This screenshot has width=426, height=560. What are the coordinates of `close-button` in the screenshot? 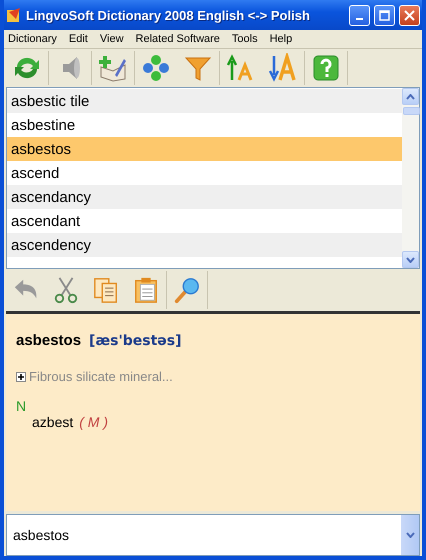 It's located at (409, 15).